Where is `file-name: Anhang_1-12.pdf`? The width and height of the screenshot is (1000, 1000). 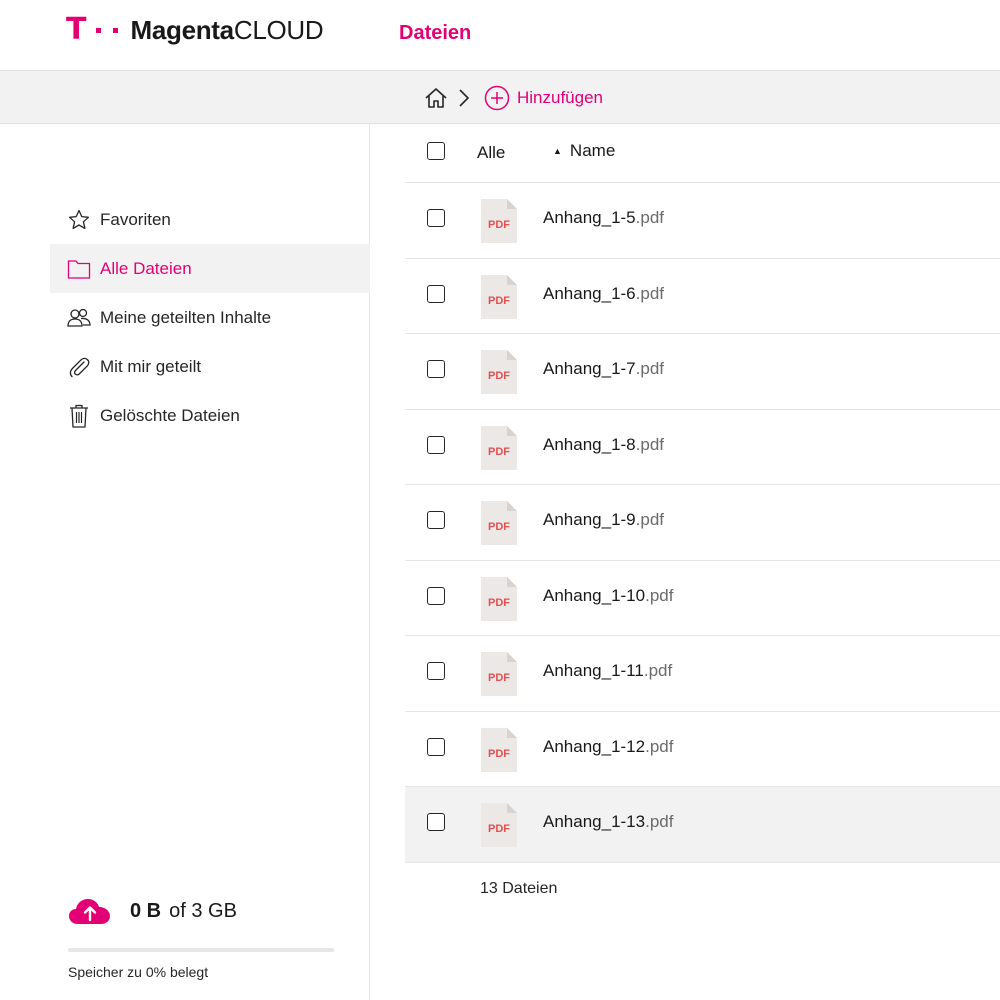
file-name: Anhang_1-12.pdf is located at coordinates (608, 747).